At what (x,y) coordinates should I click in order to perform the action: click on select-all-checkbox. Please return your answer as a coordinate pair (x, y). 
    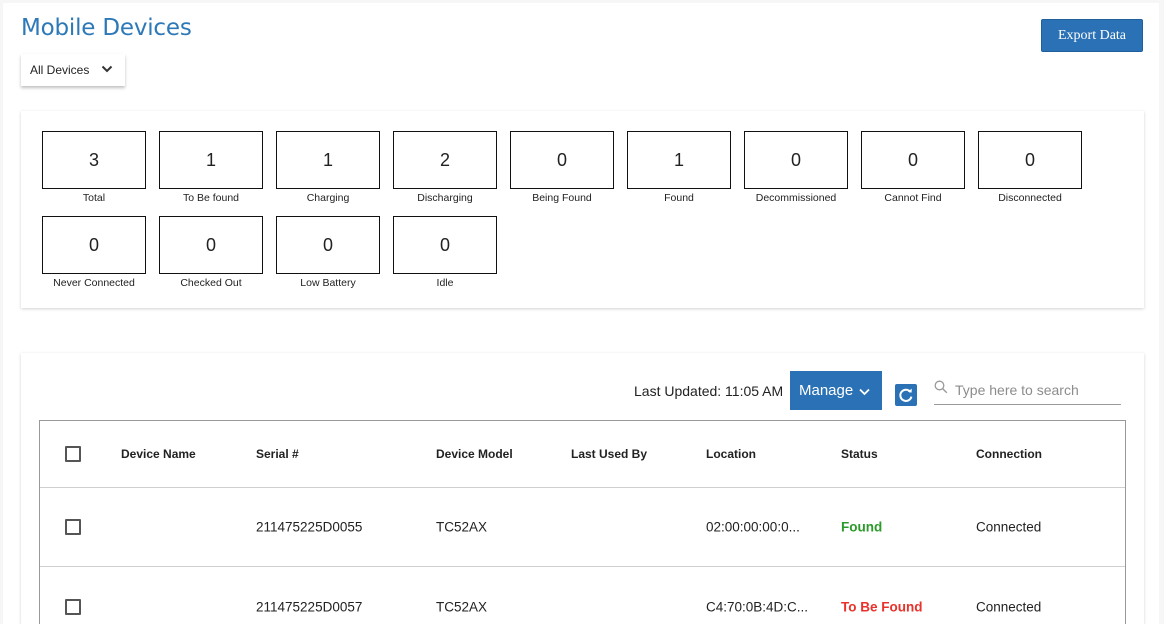
    Looking at the image, I should click on (73, 454).